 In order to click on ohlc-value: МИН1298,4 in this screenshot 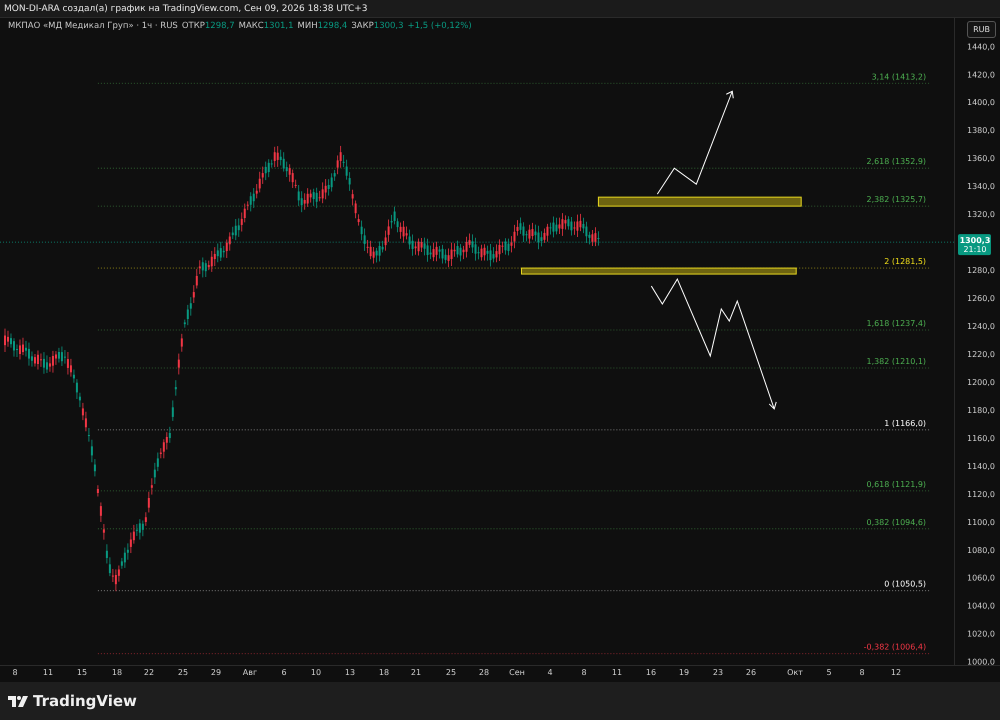, I will do `click(323, 26)`.